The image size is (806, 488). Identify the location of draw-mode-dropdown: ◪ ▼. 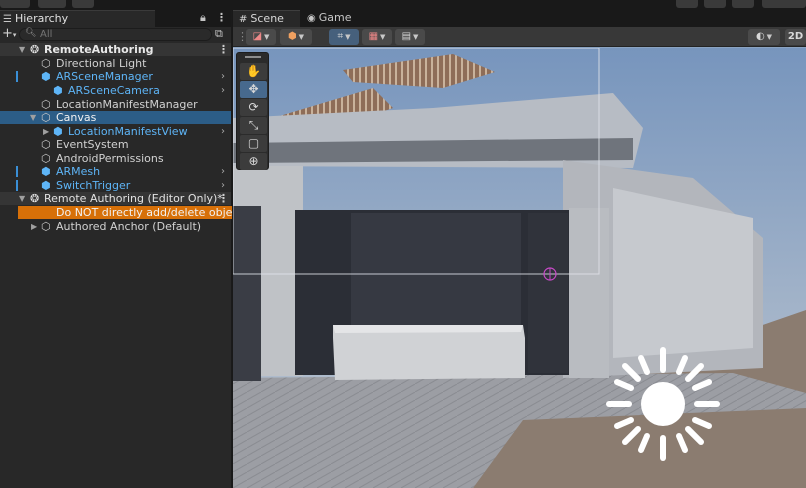
(261, 37).